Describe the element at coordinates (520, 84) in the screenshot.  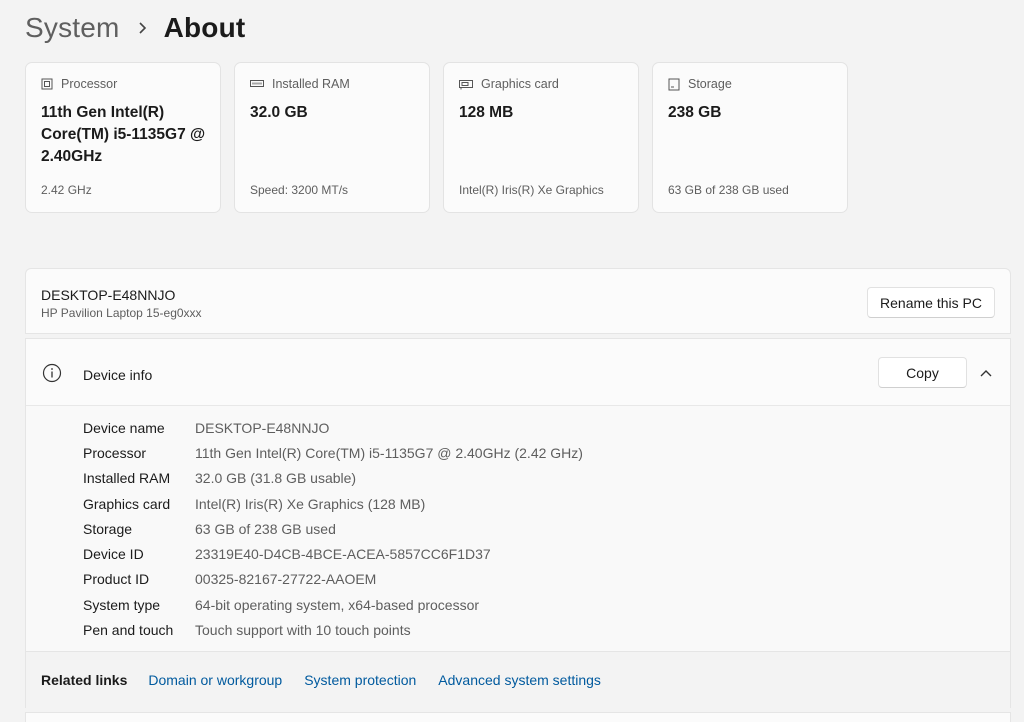
I see `card-title: Graphics card` at that location.